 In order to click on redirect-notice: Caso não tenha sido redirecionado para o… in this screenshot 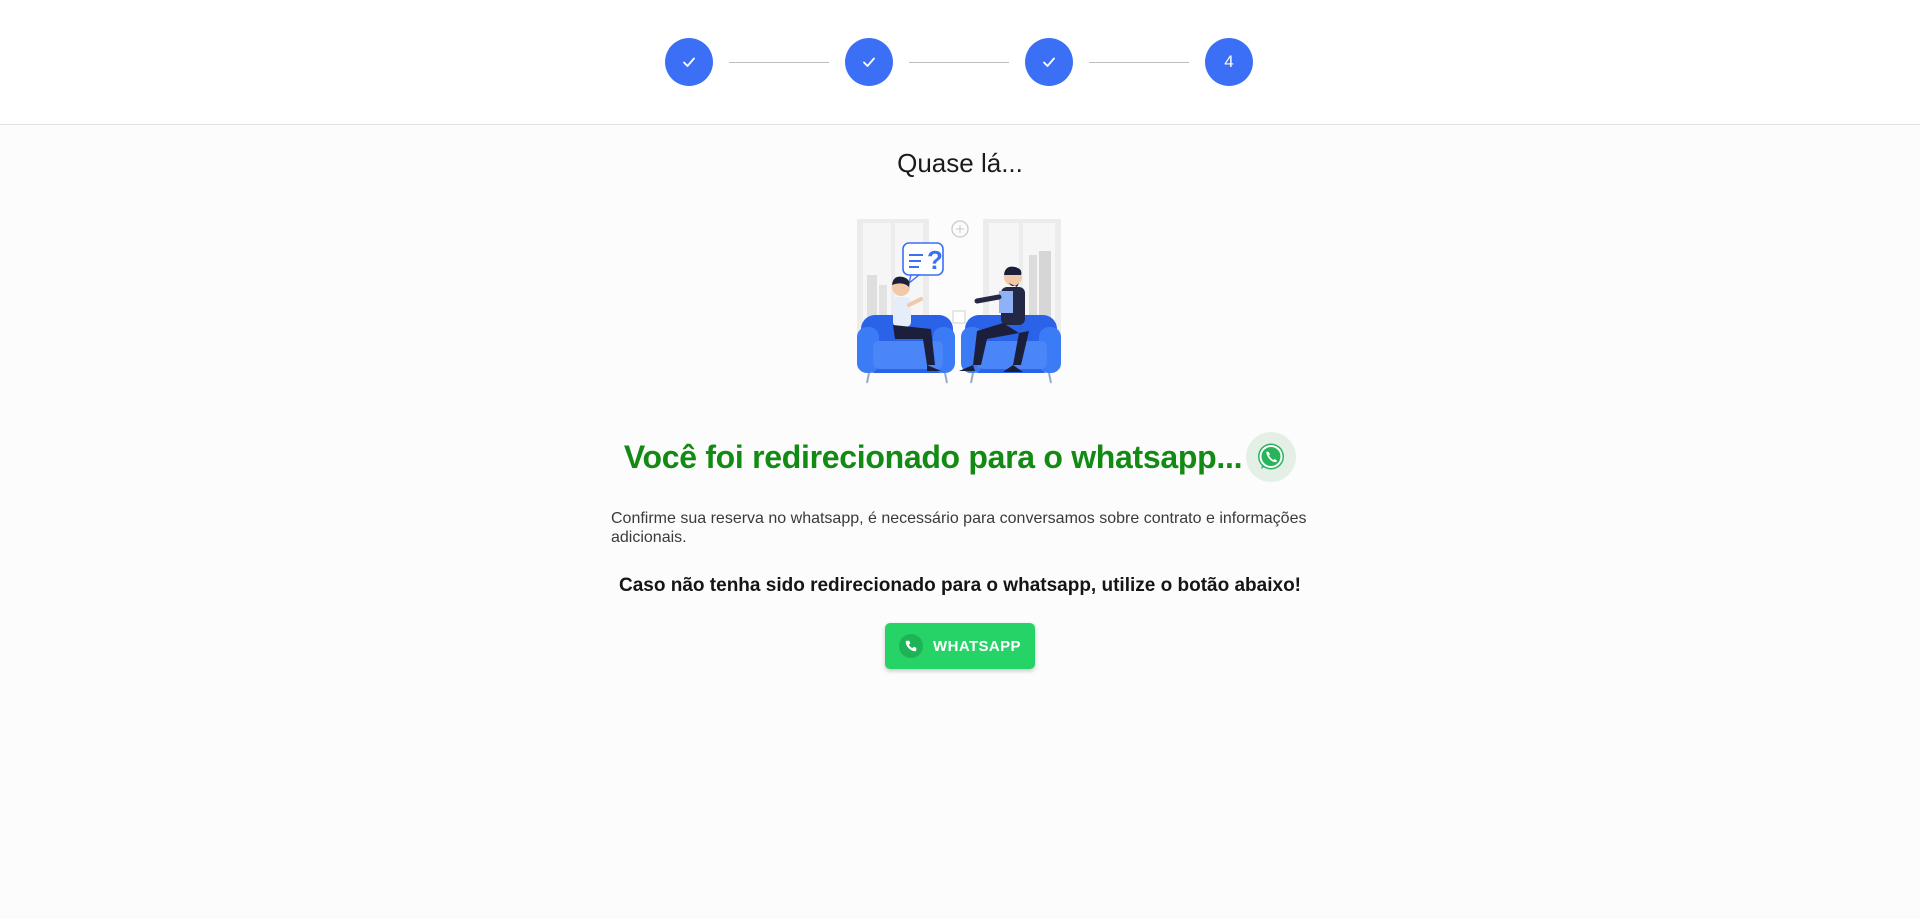, I will do `click(960, 585)`.